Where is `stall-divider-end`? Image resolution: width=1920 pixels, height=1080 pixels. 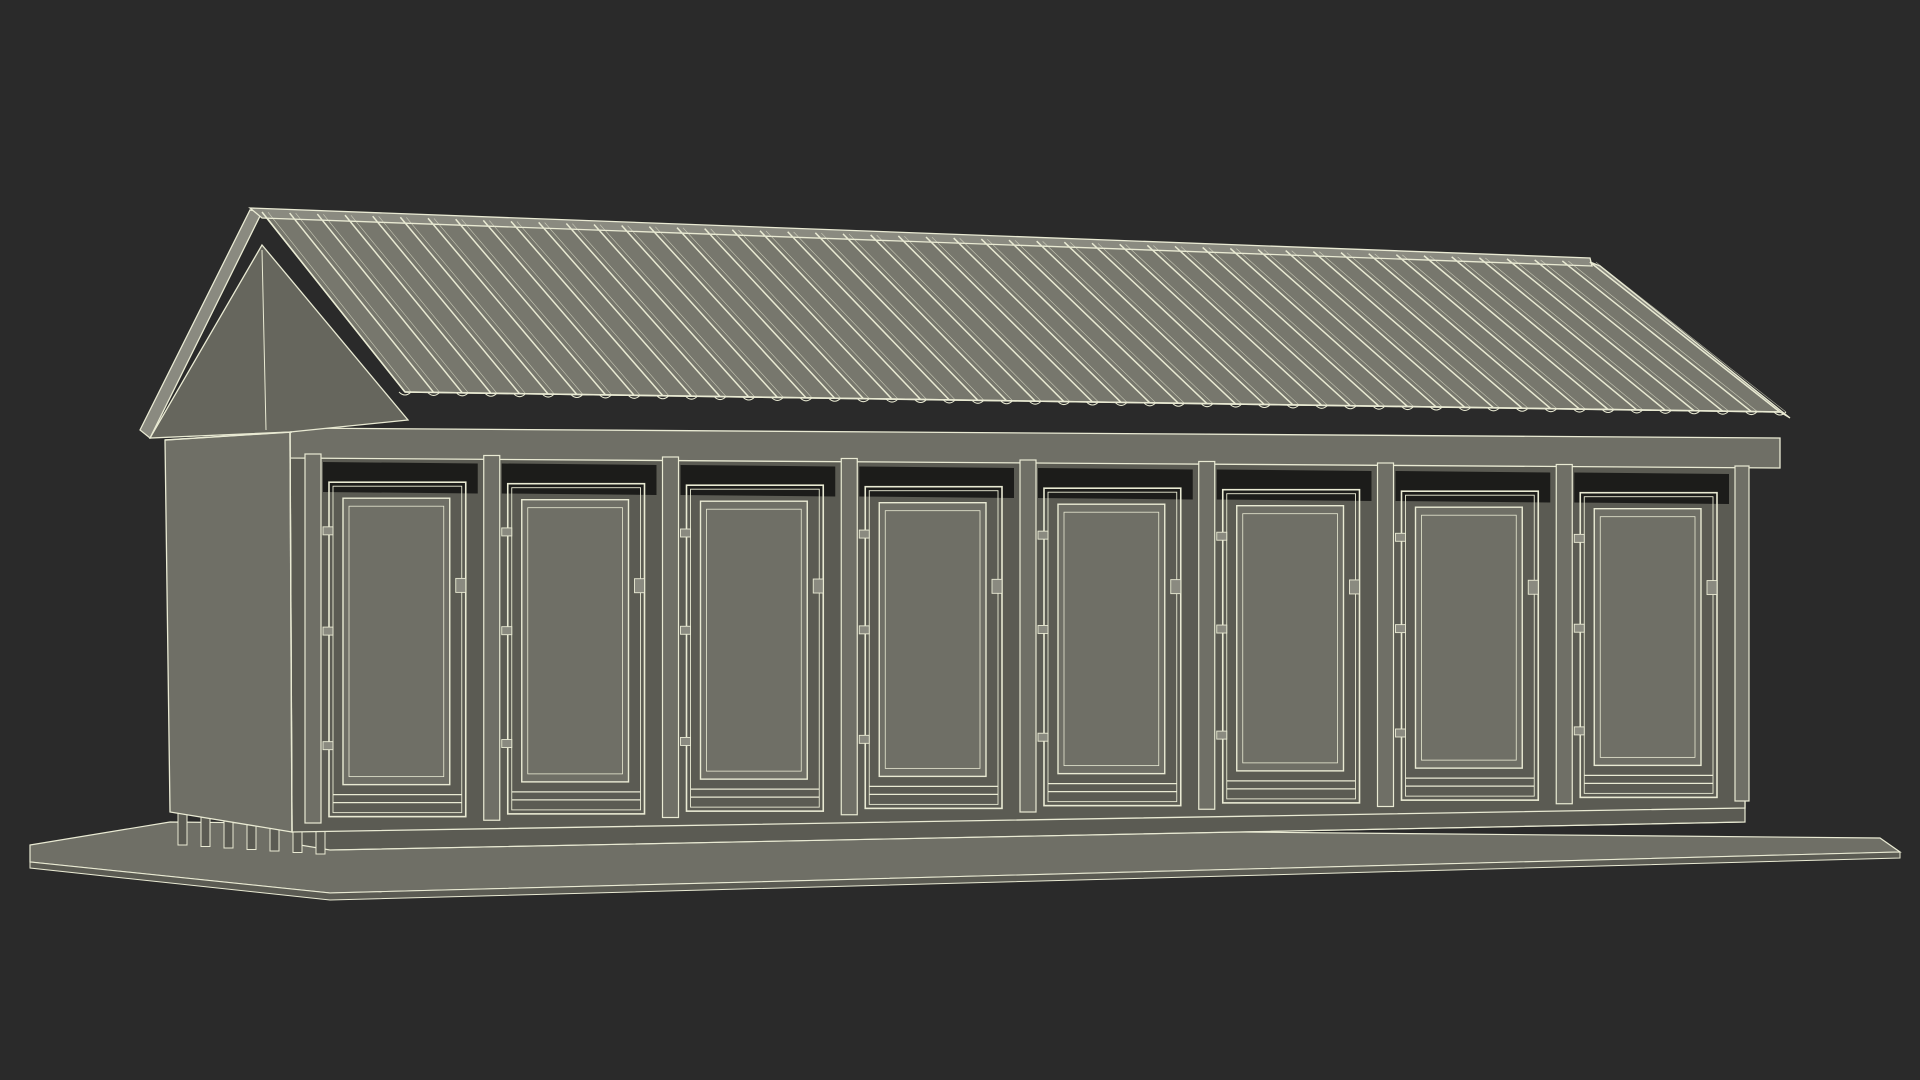
stall-divider-end is located at coordinates (1742, 633).